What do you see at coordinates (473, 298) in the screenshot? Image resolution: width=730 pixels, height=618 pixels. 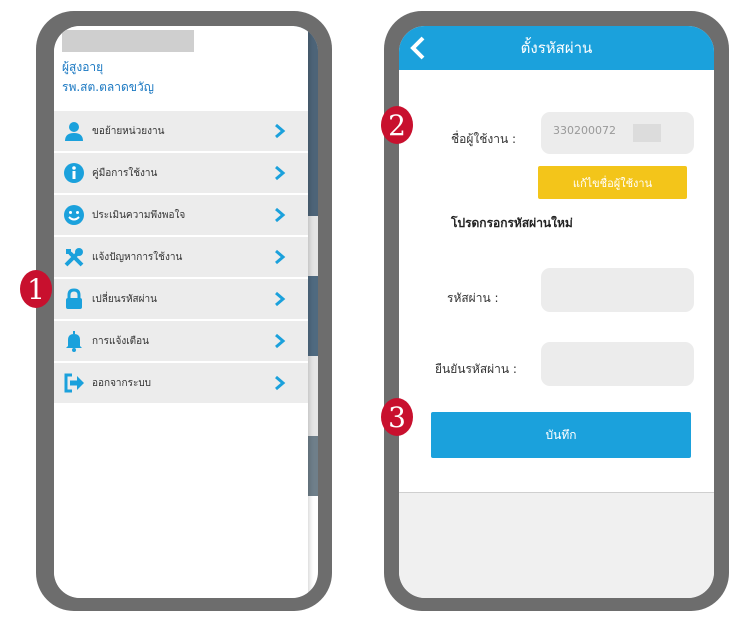 I see `password-label: รหัสผ่าน :` at bounding box center [473, 298].